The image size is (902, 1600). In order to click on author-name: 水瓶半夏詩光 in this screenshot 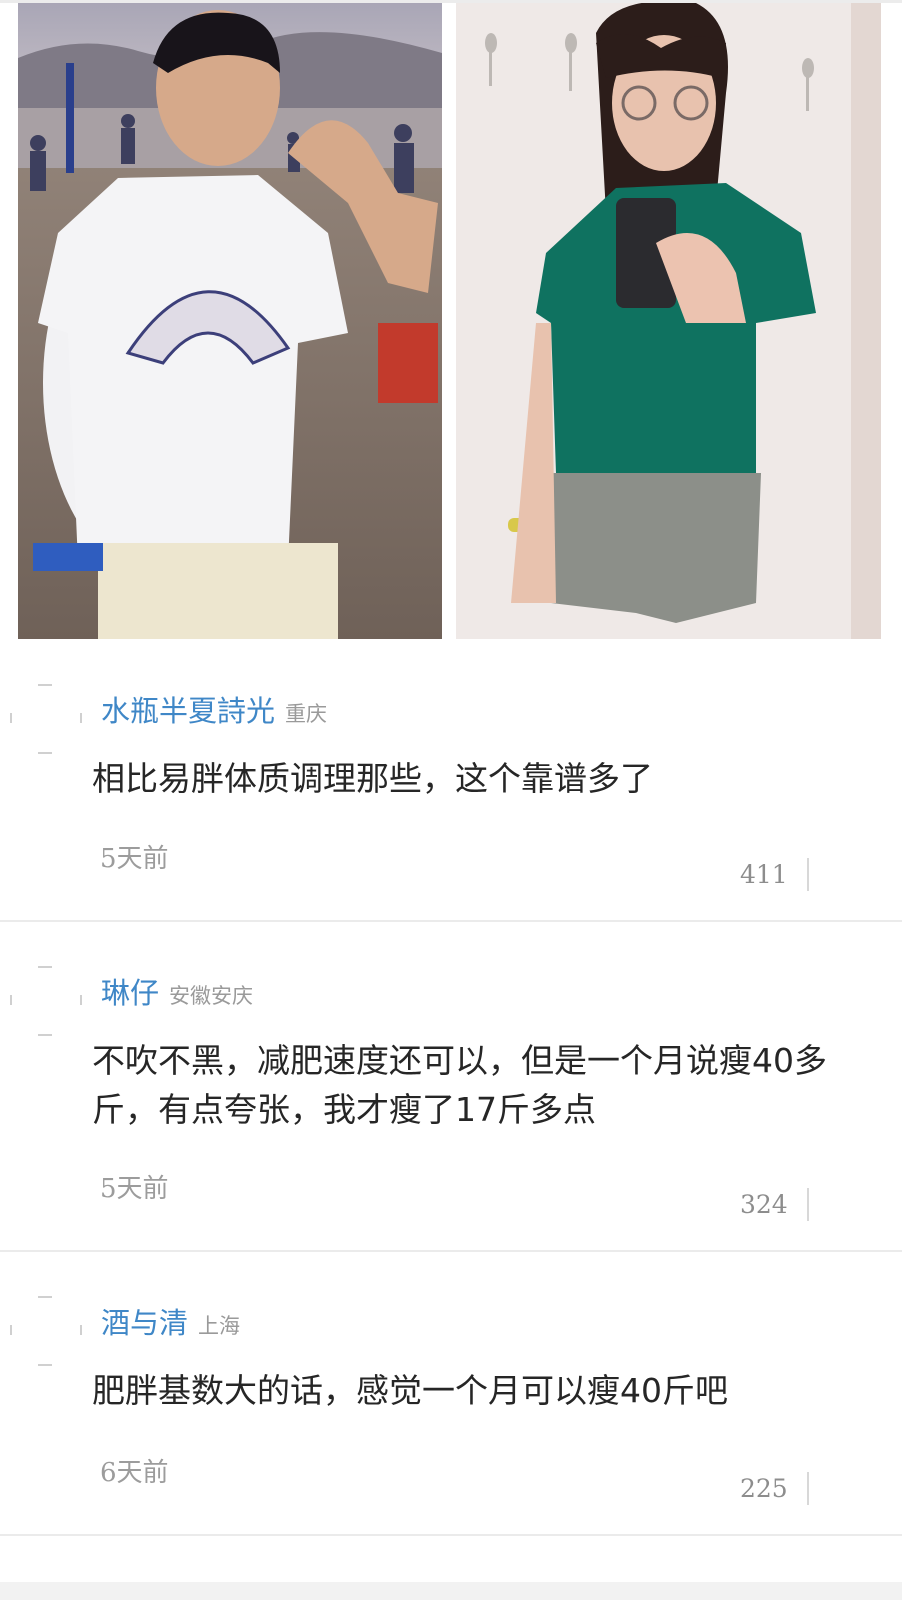, I will do `click(188, 711)`.